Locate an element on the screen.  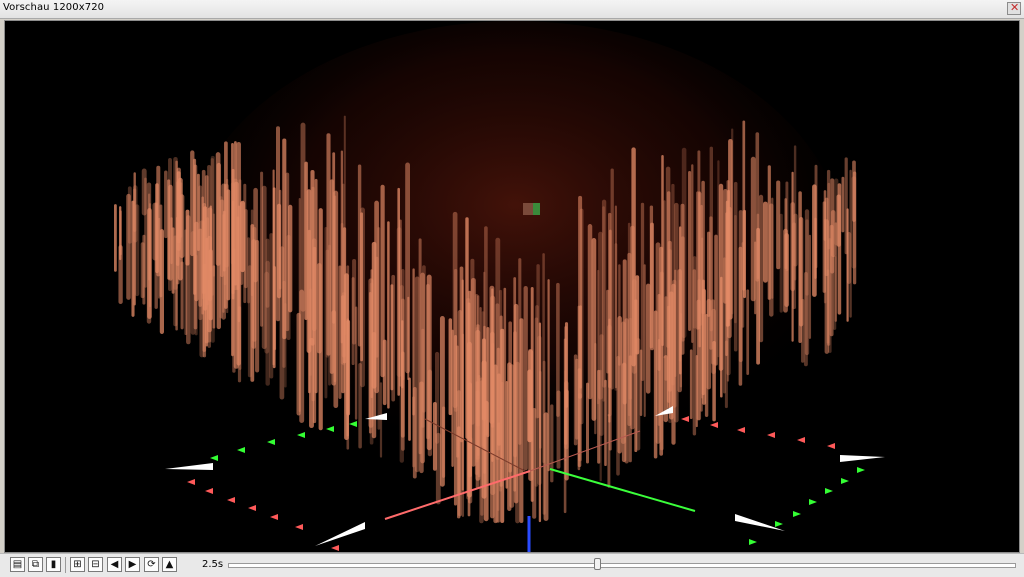
copy-icon: ⧉ is located at coordinates (35, 564).